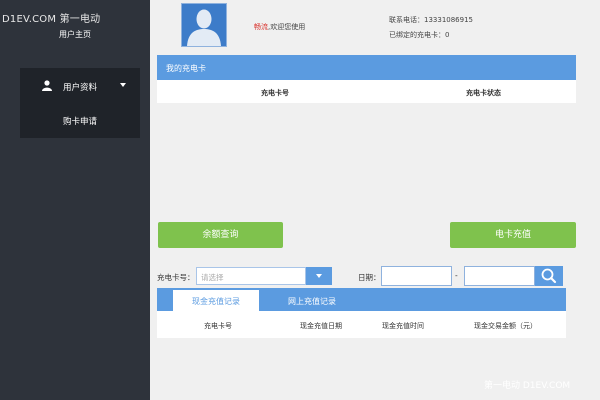 This screenshot has height=400, width=600. I want to click on my-cards-table-header: 充电卡号 充电卡状态, so click(366, 91).